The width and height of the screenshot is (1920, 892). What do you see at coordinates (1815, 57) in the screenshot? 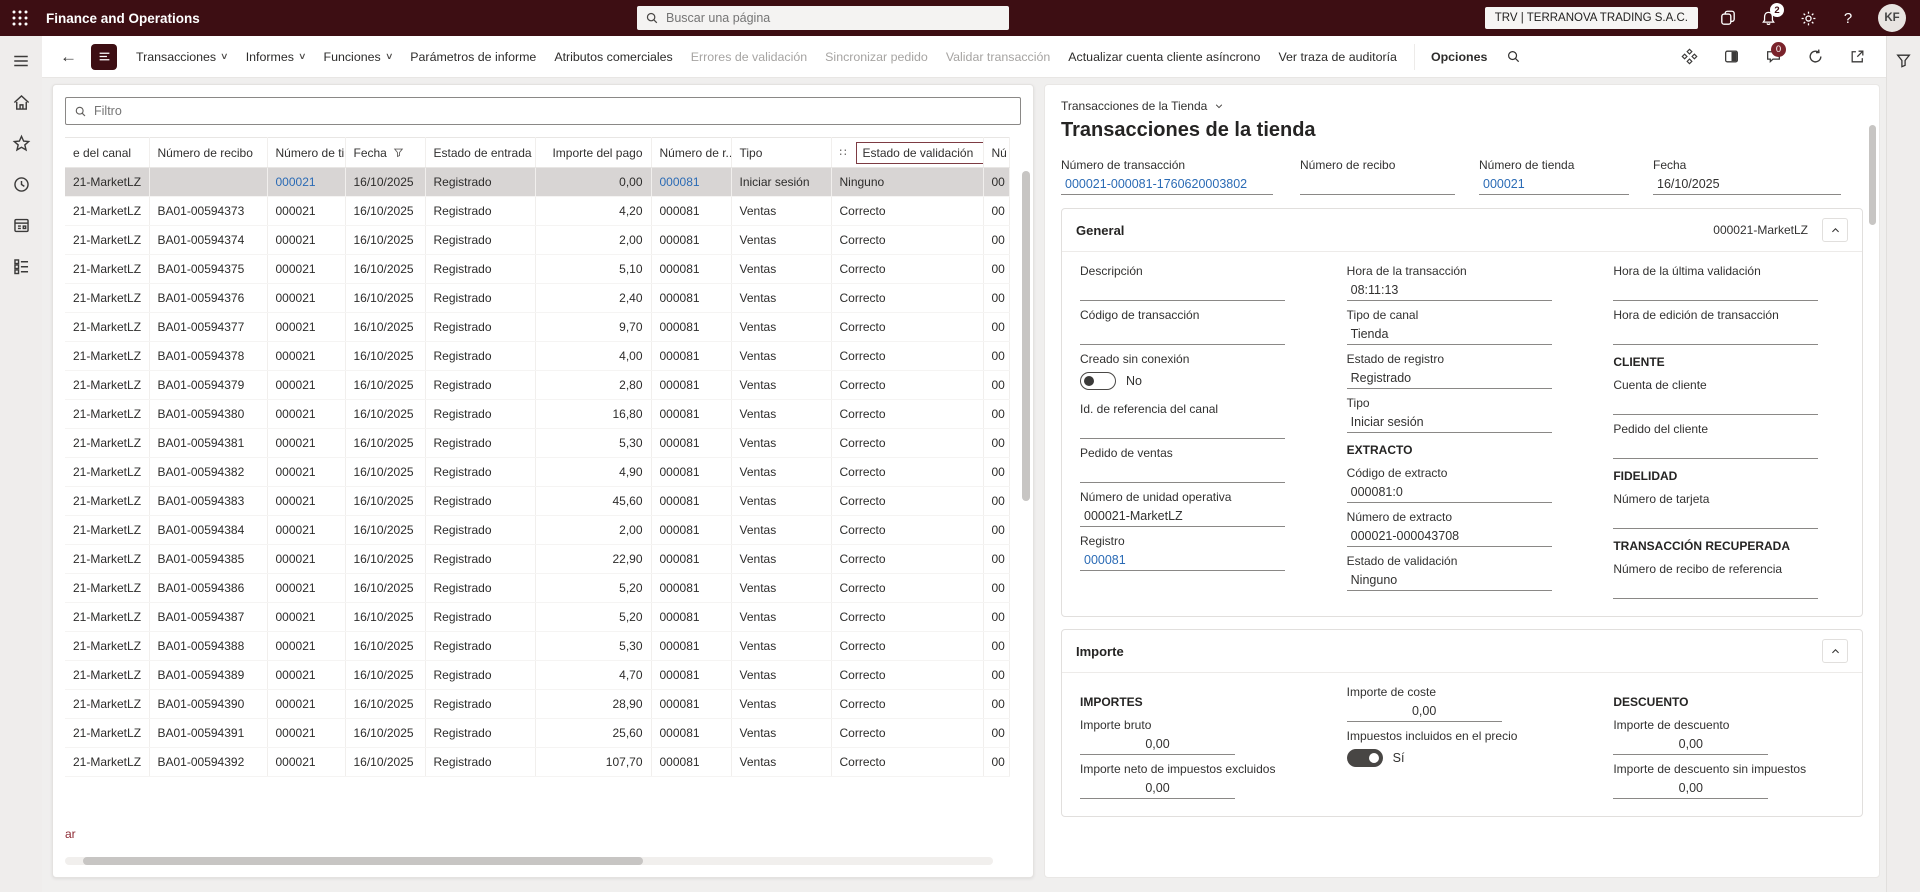
I see `refresh-button` at bounding box center [1815, 57].